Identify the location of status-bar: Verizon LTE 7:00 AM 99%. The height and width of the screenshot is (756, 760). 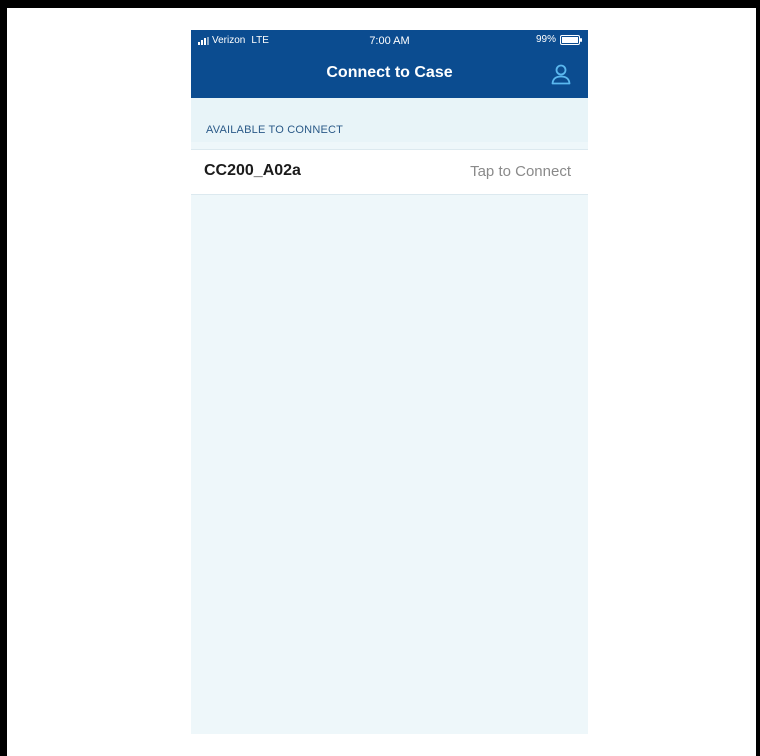
(389, 43).